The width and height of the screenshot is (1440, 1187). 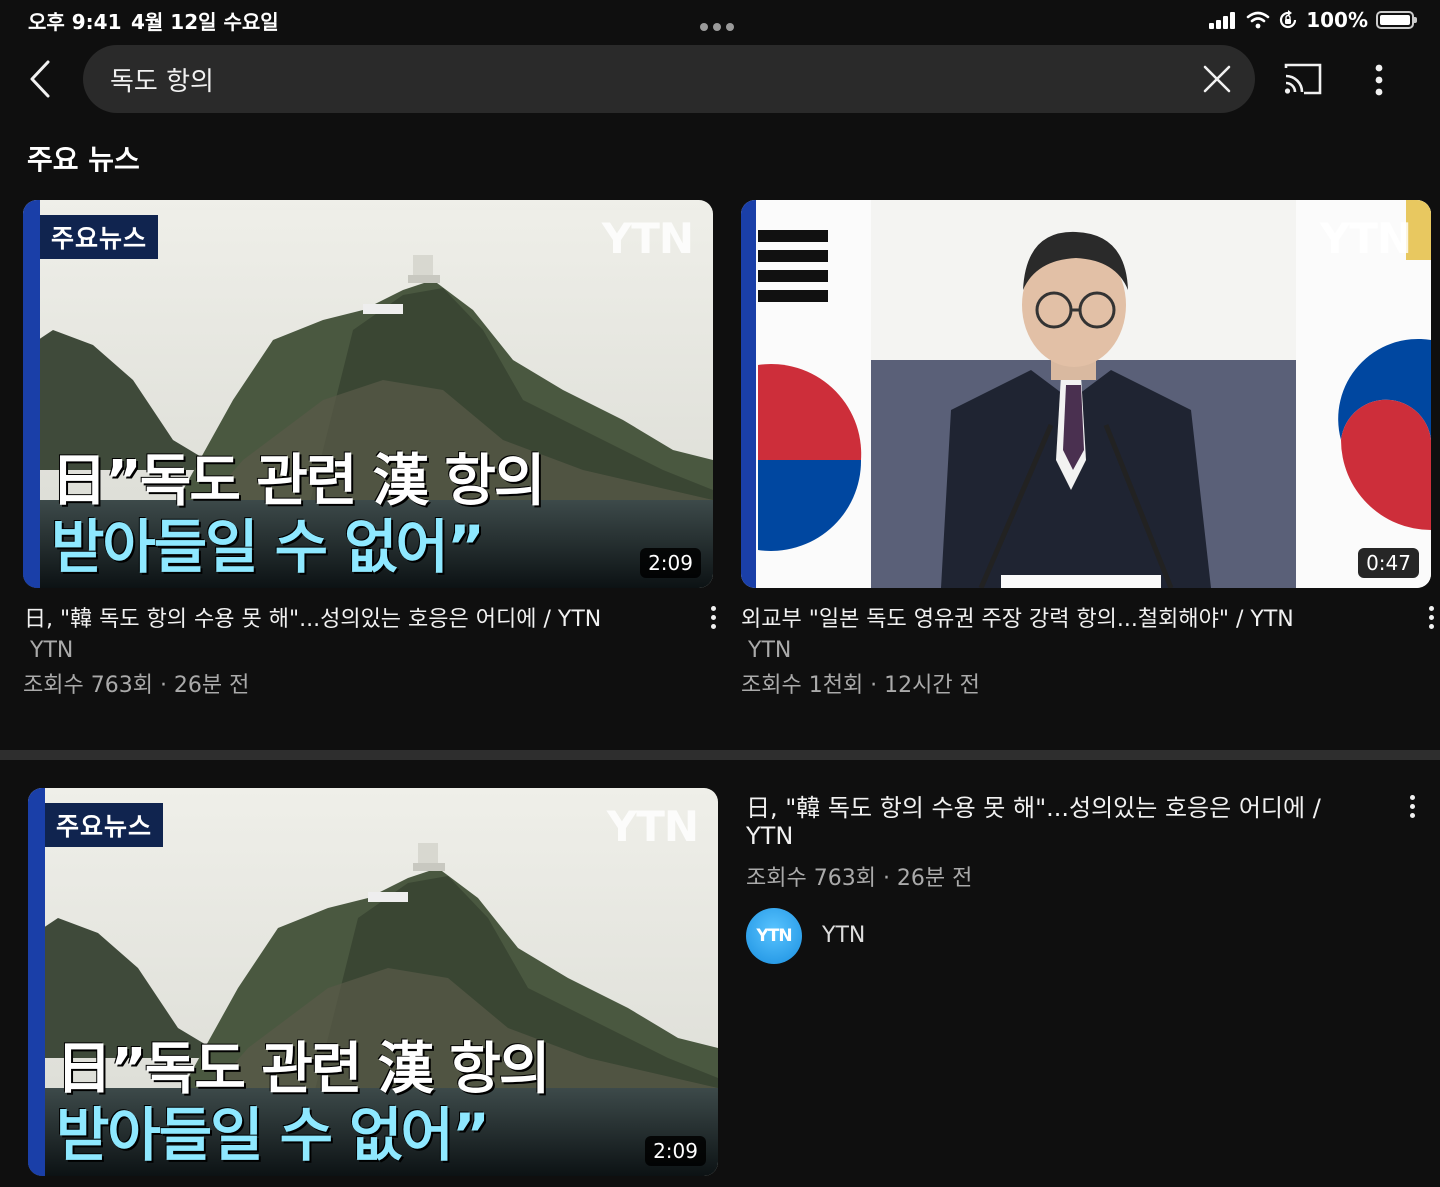 What do you see at coordinates (859, 878) in the screenshot?
I see `featured-meta: 조회수 763회 · 26분 전` at bounding box center [859, 878].